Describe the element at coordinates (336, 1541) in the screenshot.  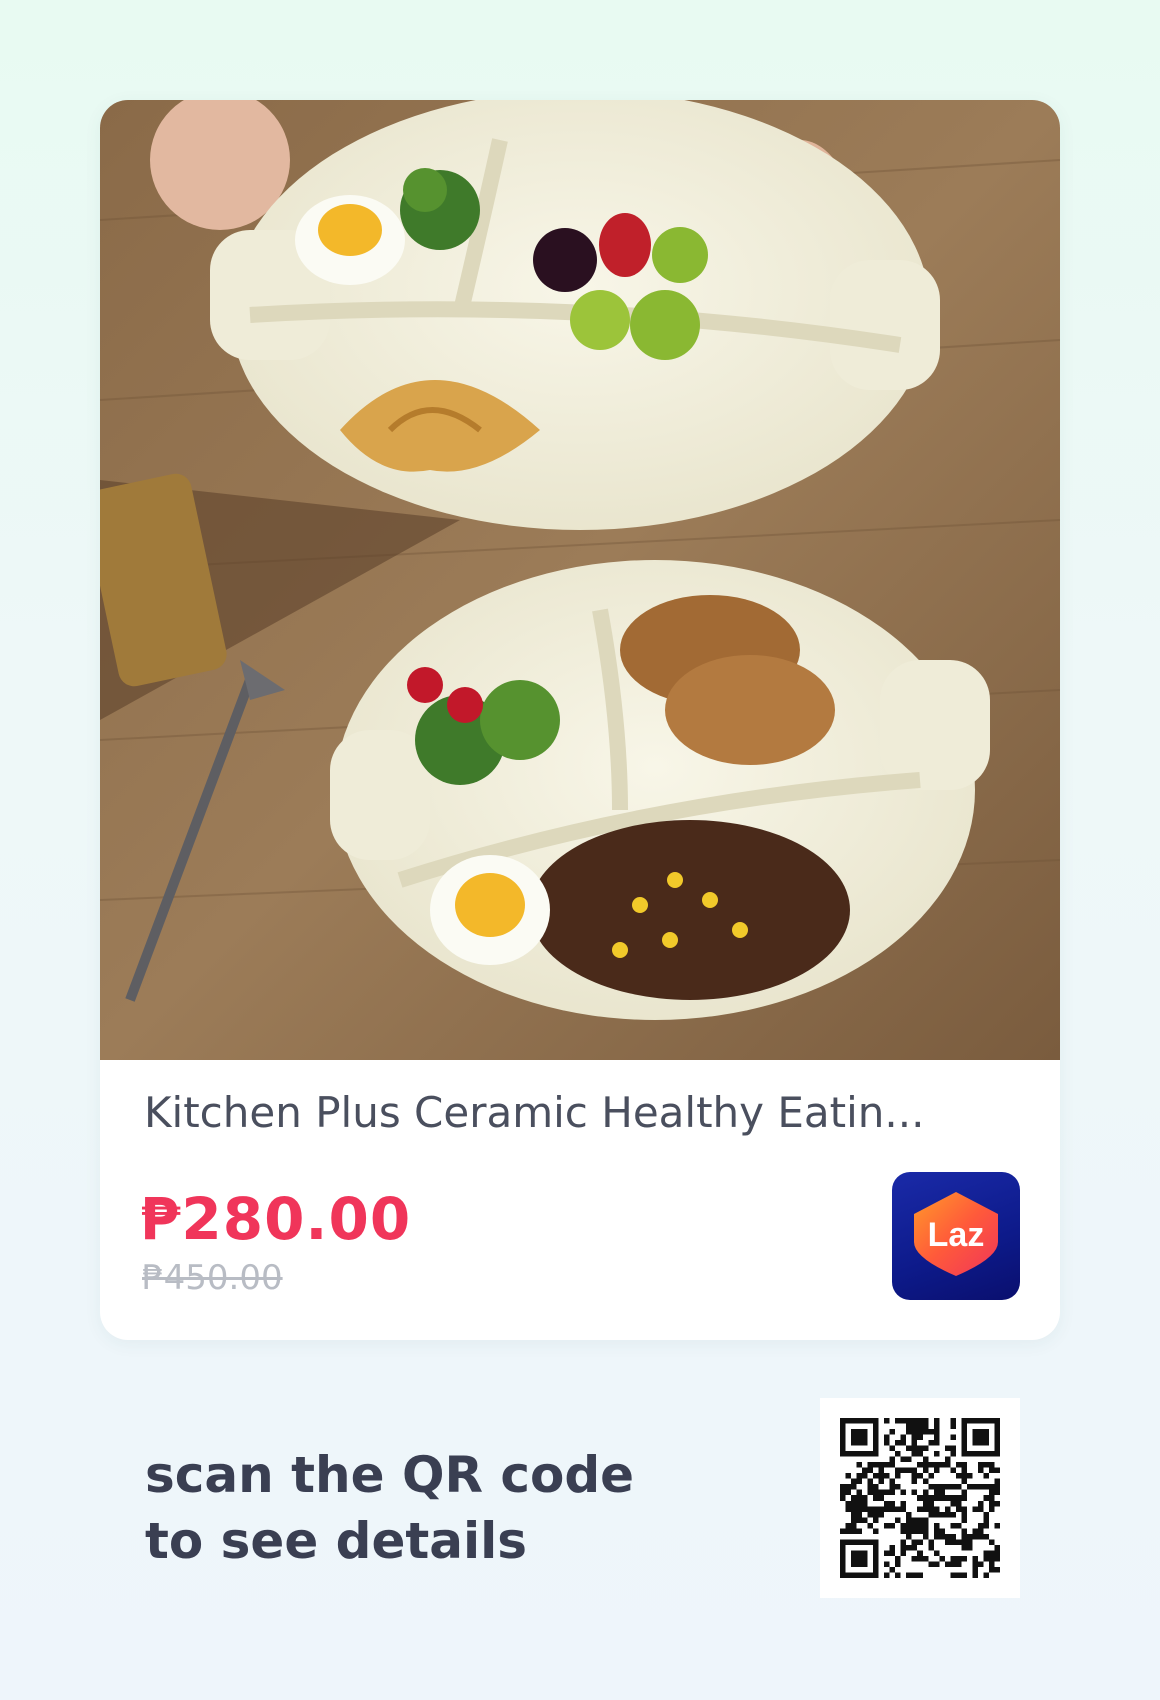
I see `cta-line-2: to see details` at that location.